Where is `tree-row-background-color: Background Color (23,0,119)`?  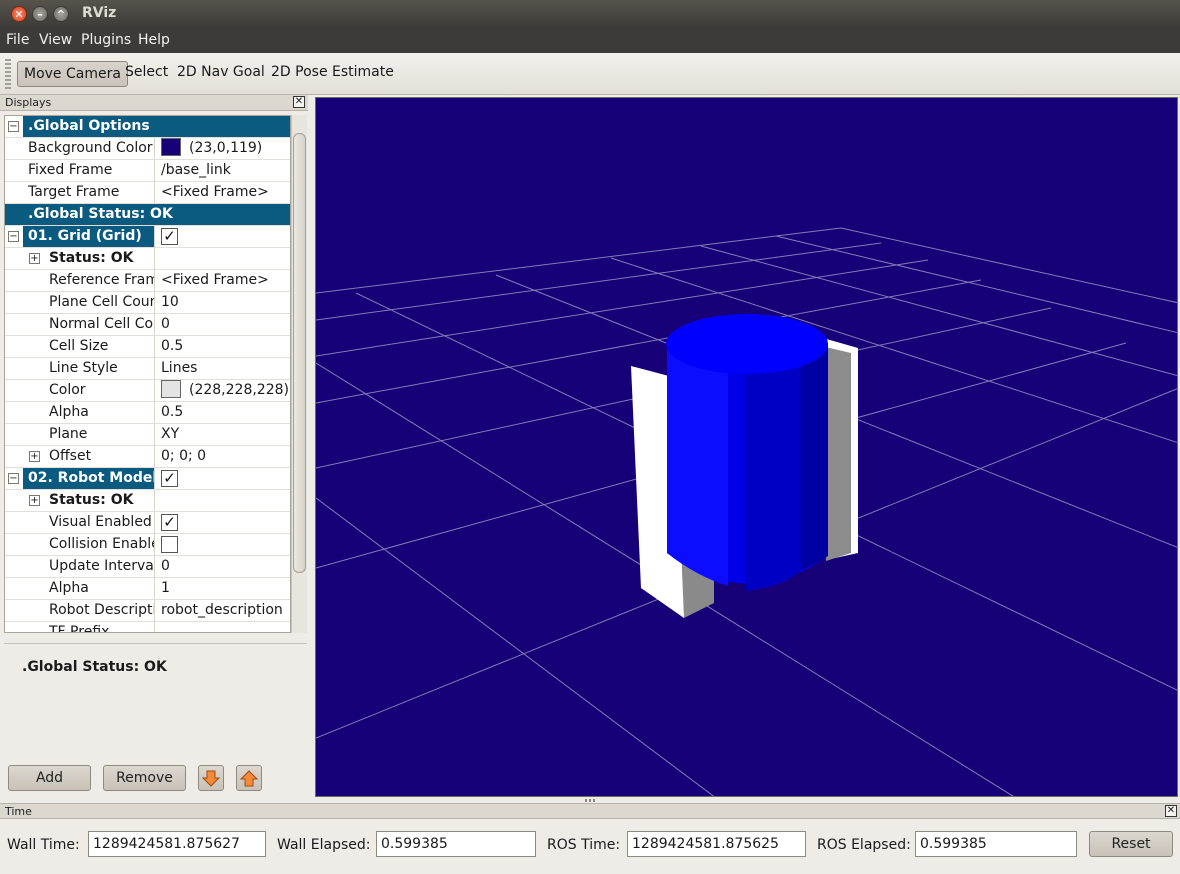 tree-row-background-color: Background Color (23,0,119) is located at coordinates (147, 149).